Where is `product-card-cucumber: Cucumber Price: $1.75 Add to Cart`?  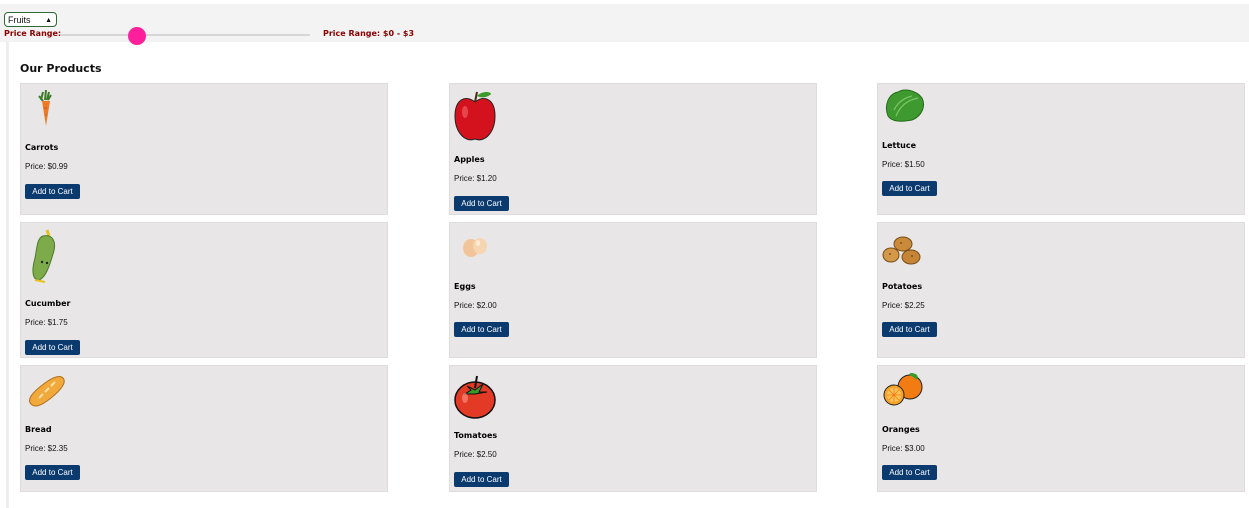
product-card-cucumber: Cucumber Price: $1.75 Add to Cart is located at coordinates (204, 290).